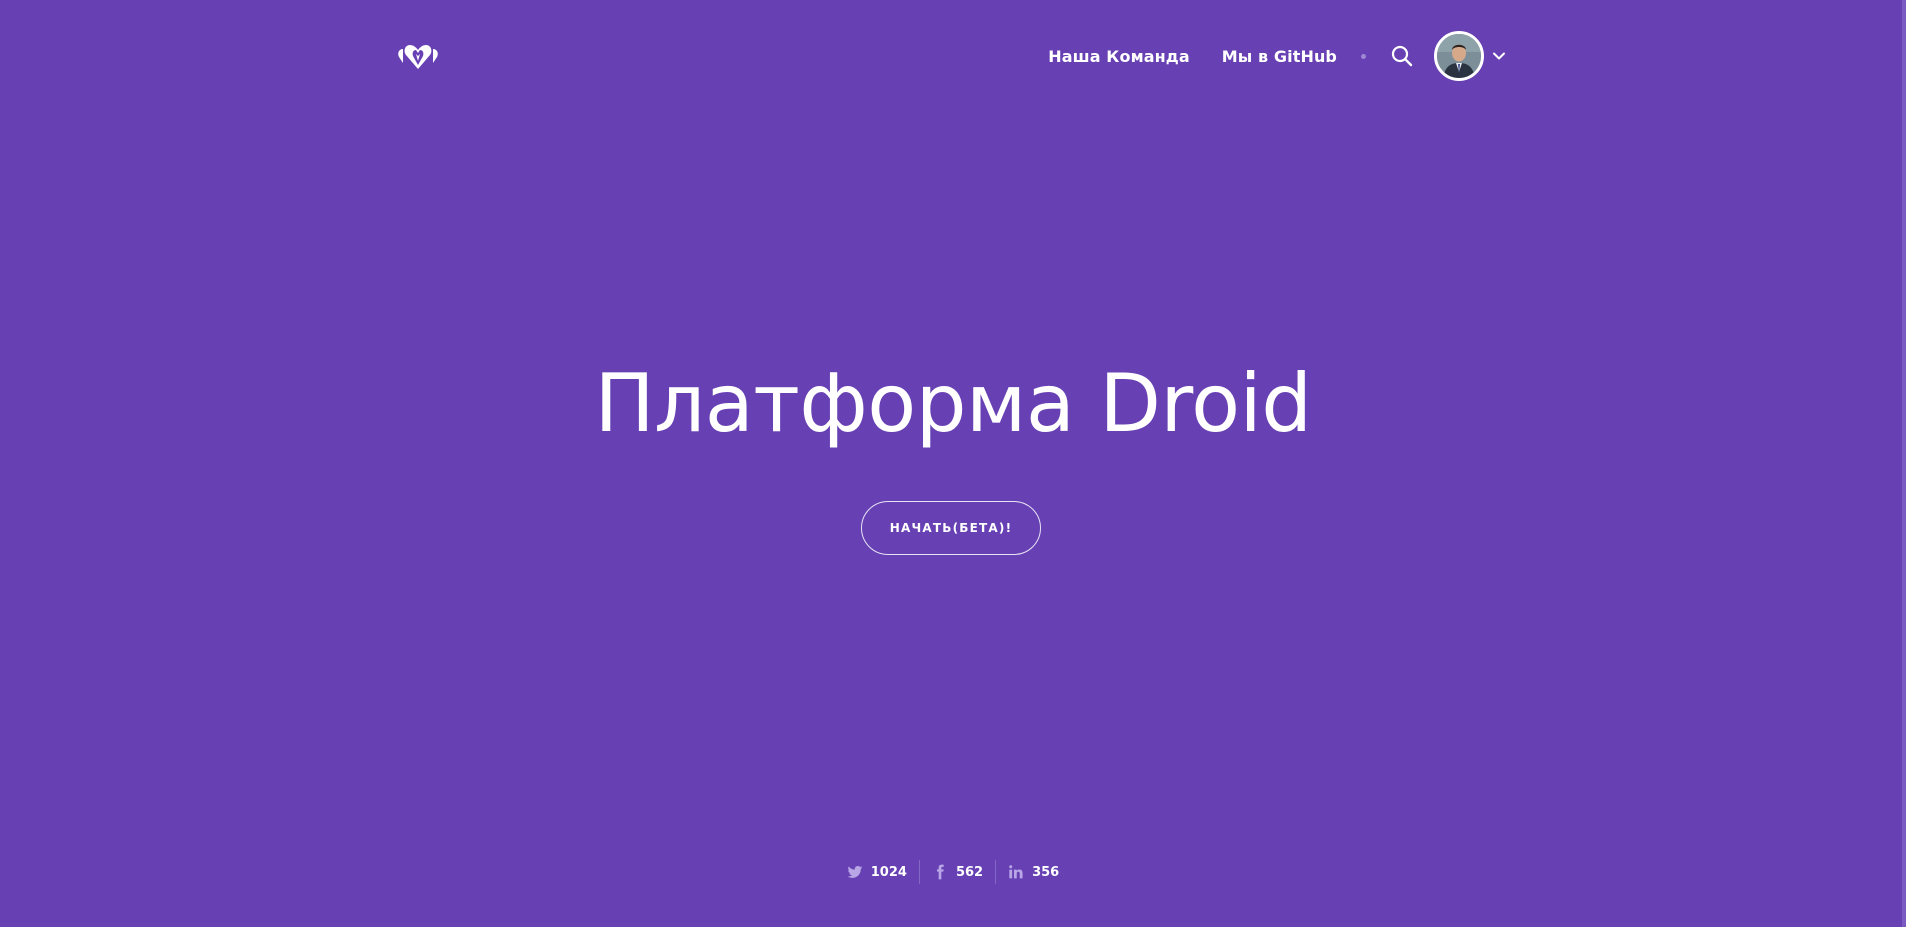 This screenshot has height=927, width=1906. I want to click on search-icon, so click(1402, 56).